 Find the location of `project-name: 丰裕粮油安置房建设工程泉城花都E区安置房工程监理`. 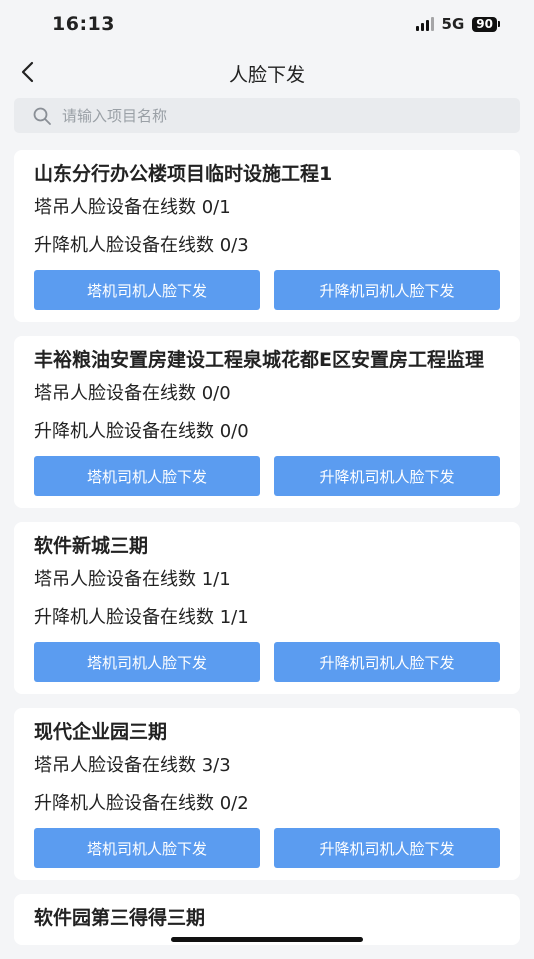

project-name: 丰裕粮油安置房建设工程泉城花都E区安置房工程监理 is located at coordinates (267, 360).